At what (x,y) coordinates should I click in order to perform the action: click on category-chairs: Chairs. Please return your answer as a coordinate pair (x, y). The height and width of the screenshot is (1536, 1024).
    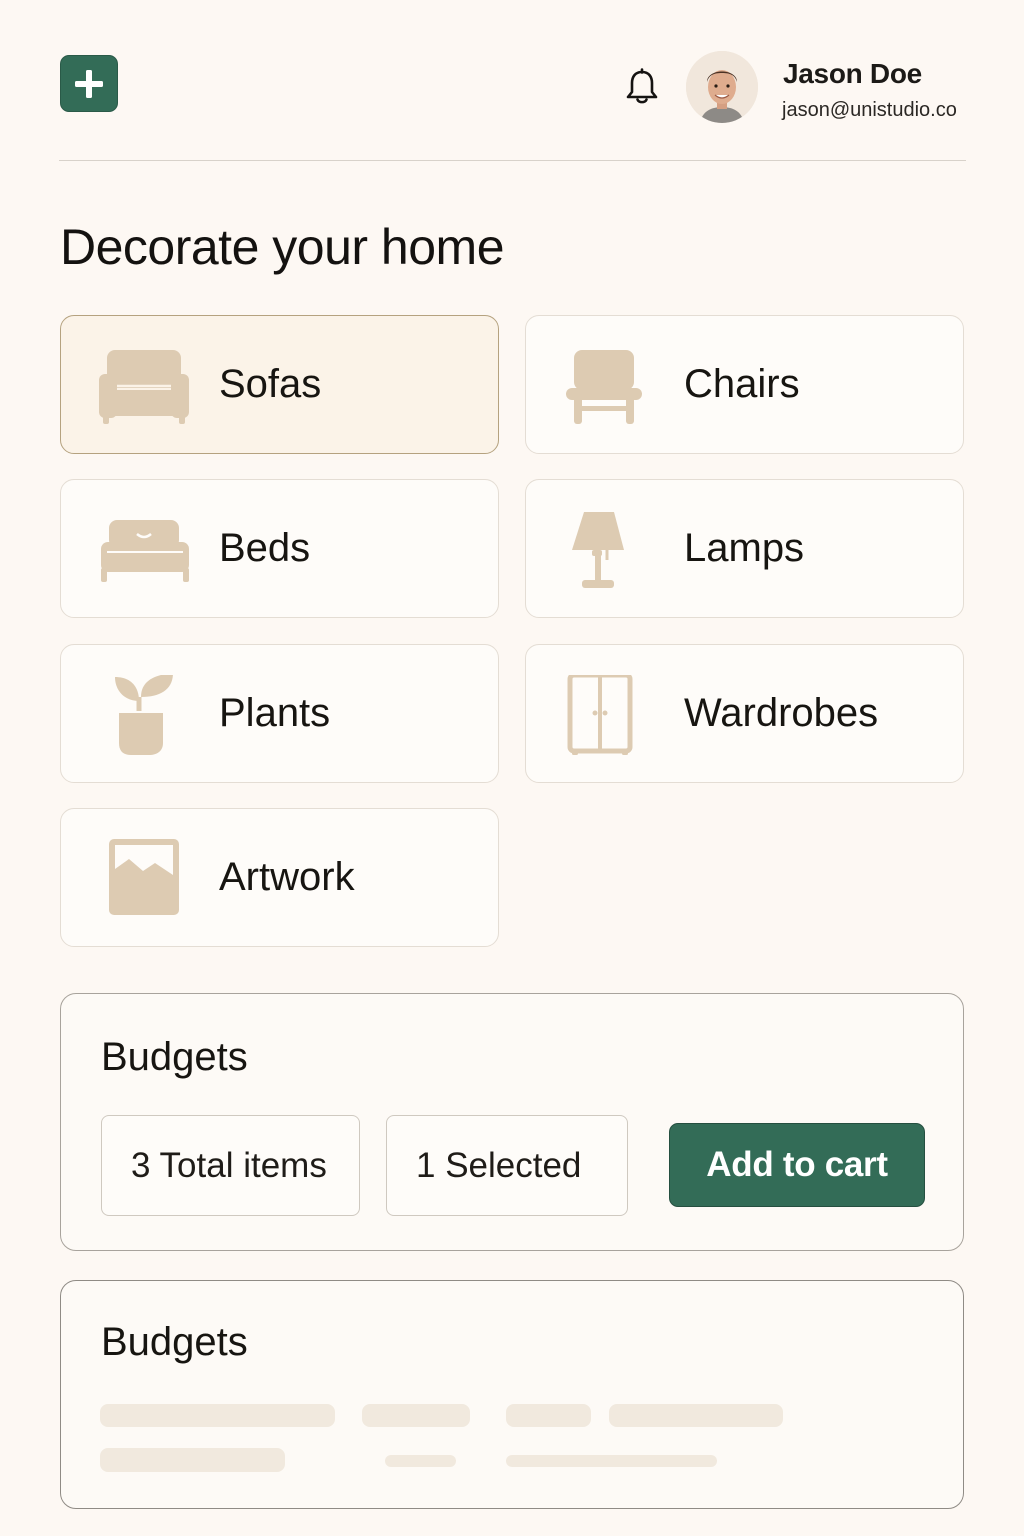
    Looking at the image, I should click on (744, 384).